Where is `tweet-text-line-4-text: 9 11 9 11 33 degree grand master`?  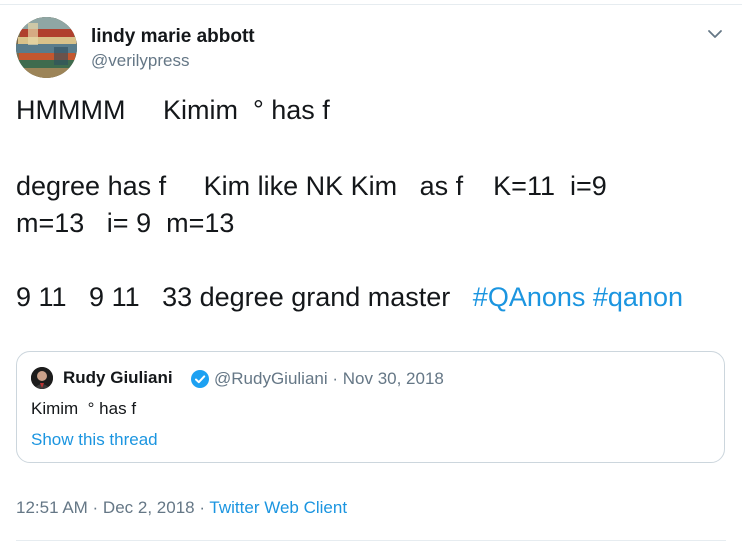 tweet-text-line-4-text: 9 11 9 11 33 degree grand master is located at coordinates (244, 297).